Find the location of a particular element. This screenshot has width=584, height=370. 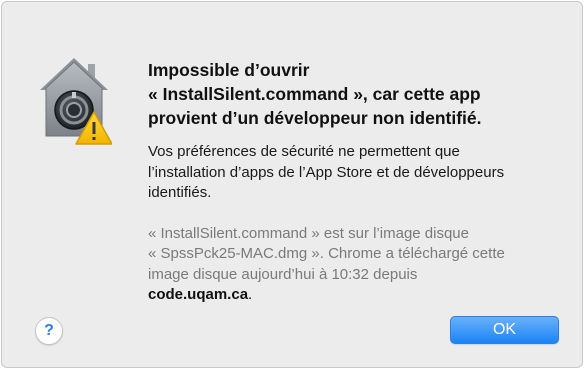

title-line: Impossible d’ouvrir is located at coordinates (229, 70).